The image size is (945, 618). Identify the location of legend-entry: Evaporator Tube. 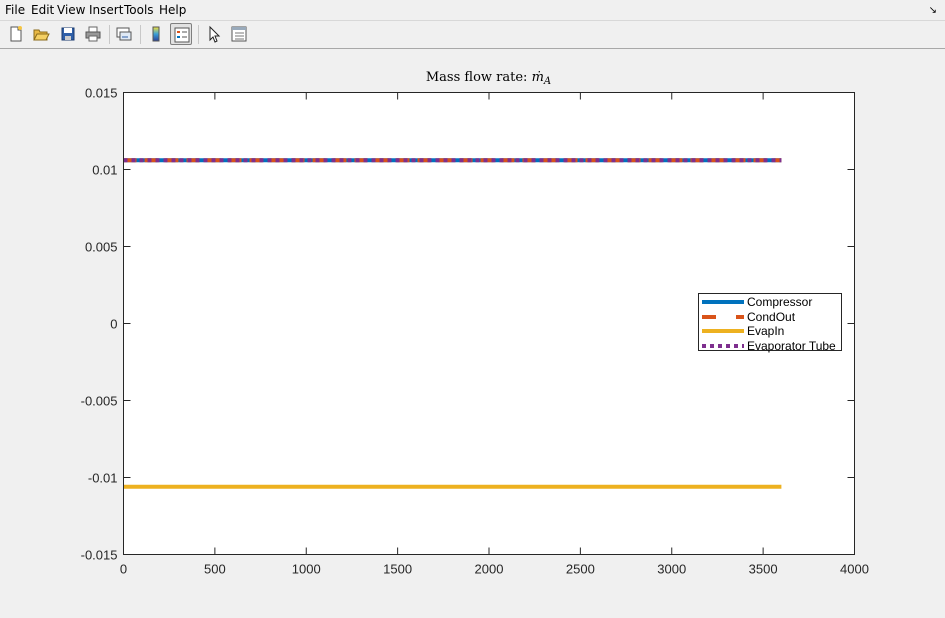
(771, 346).